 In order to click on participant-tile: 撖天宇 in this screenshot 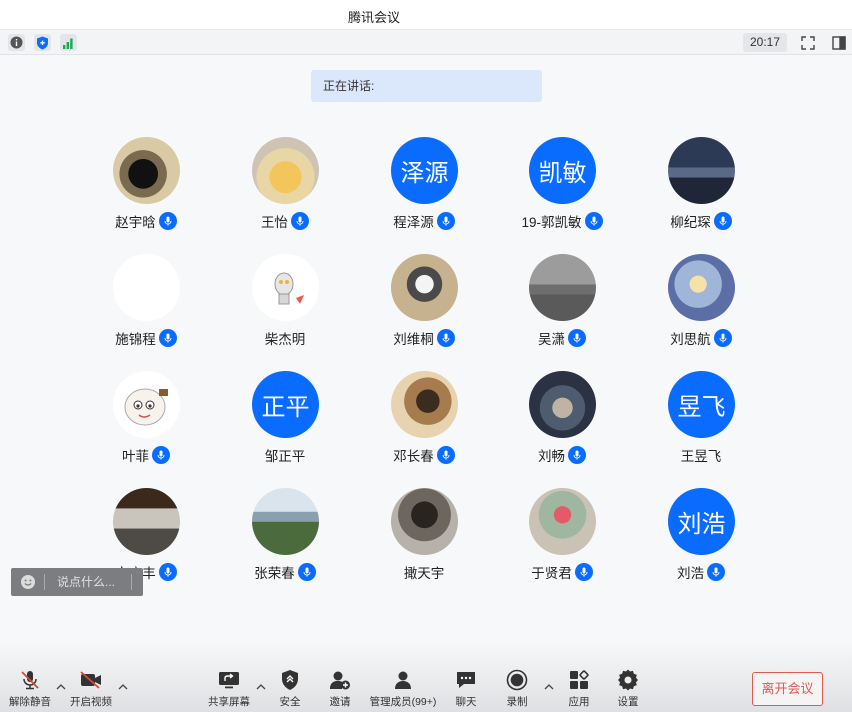, I will do `click(424, 543)`.